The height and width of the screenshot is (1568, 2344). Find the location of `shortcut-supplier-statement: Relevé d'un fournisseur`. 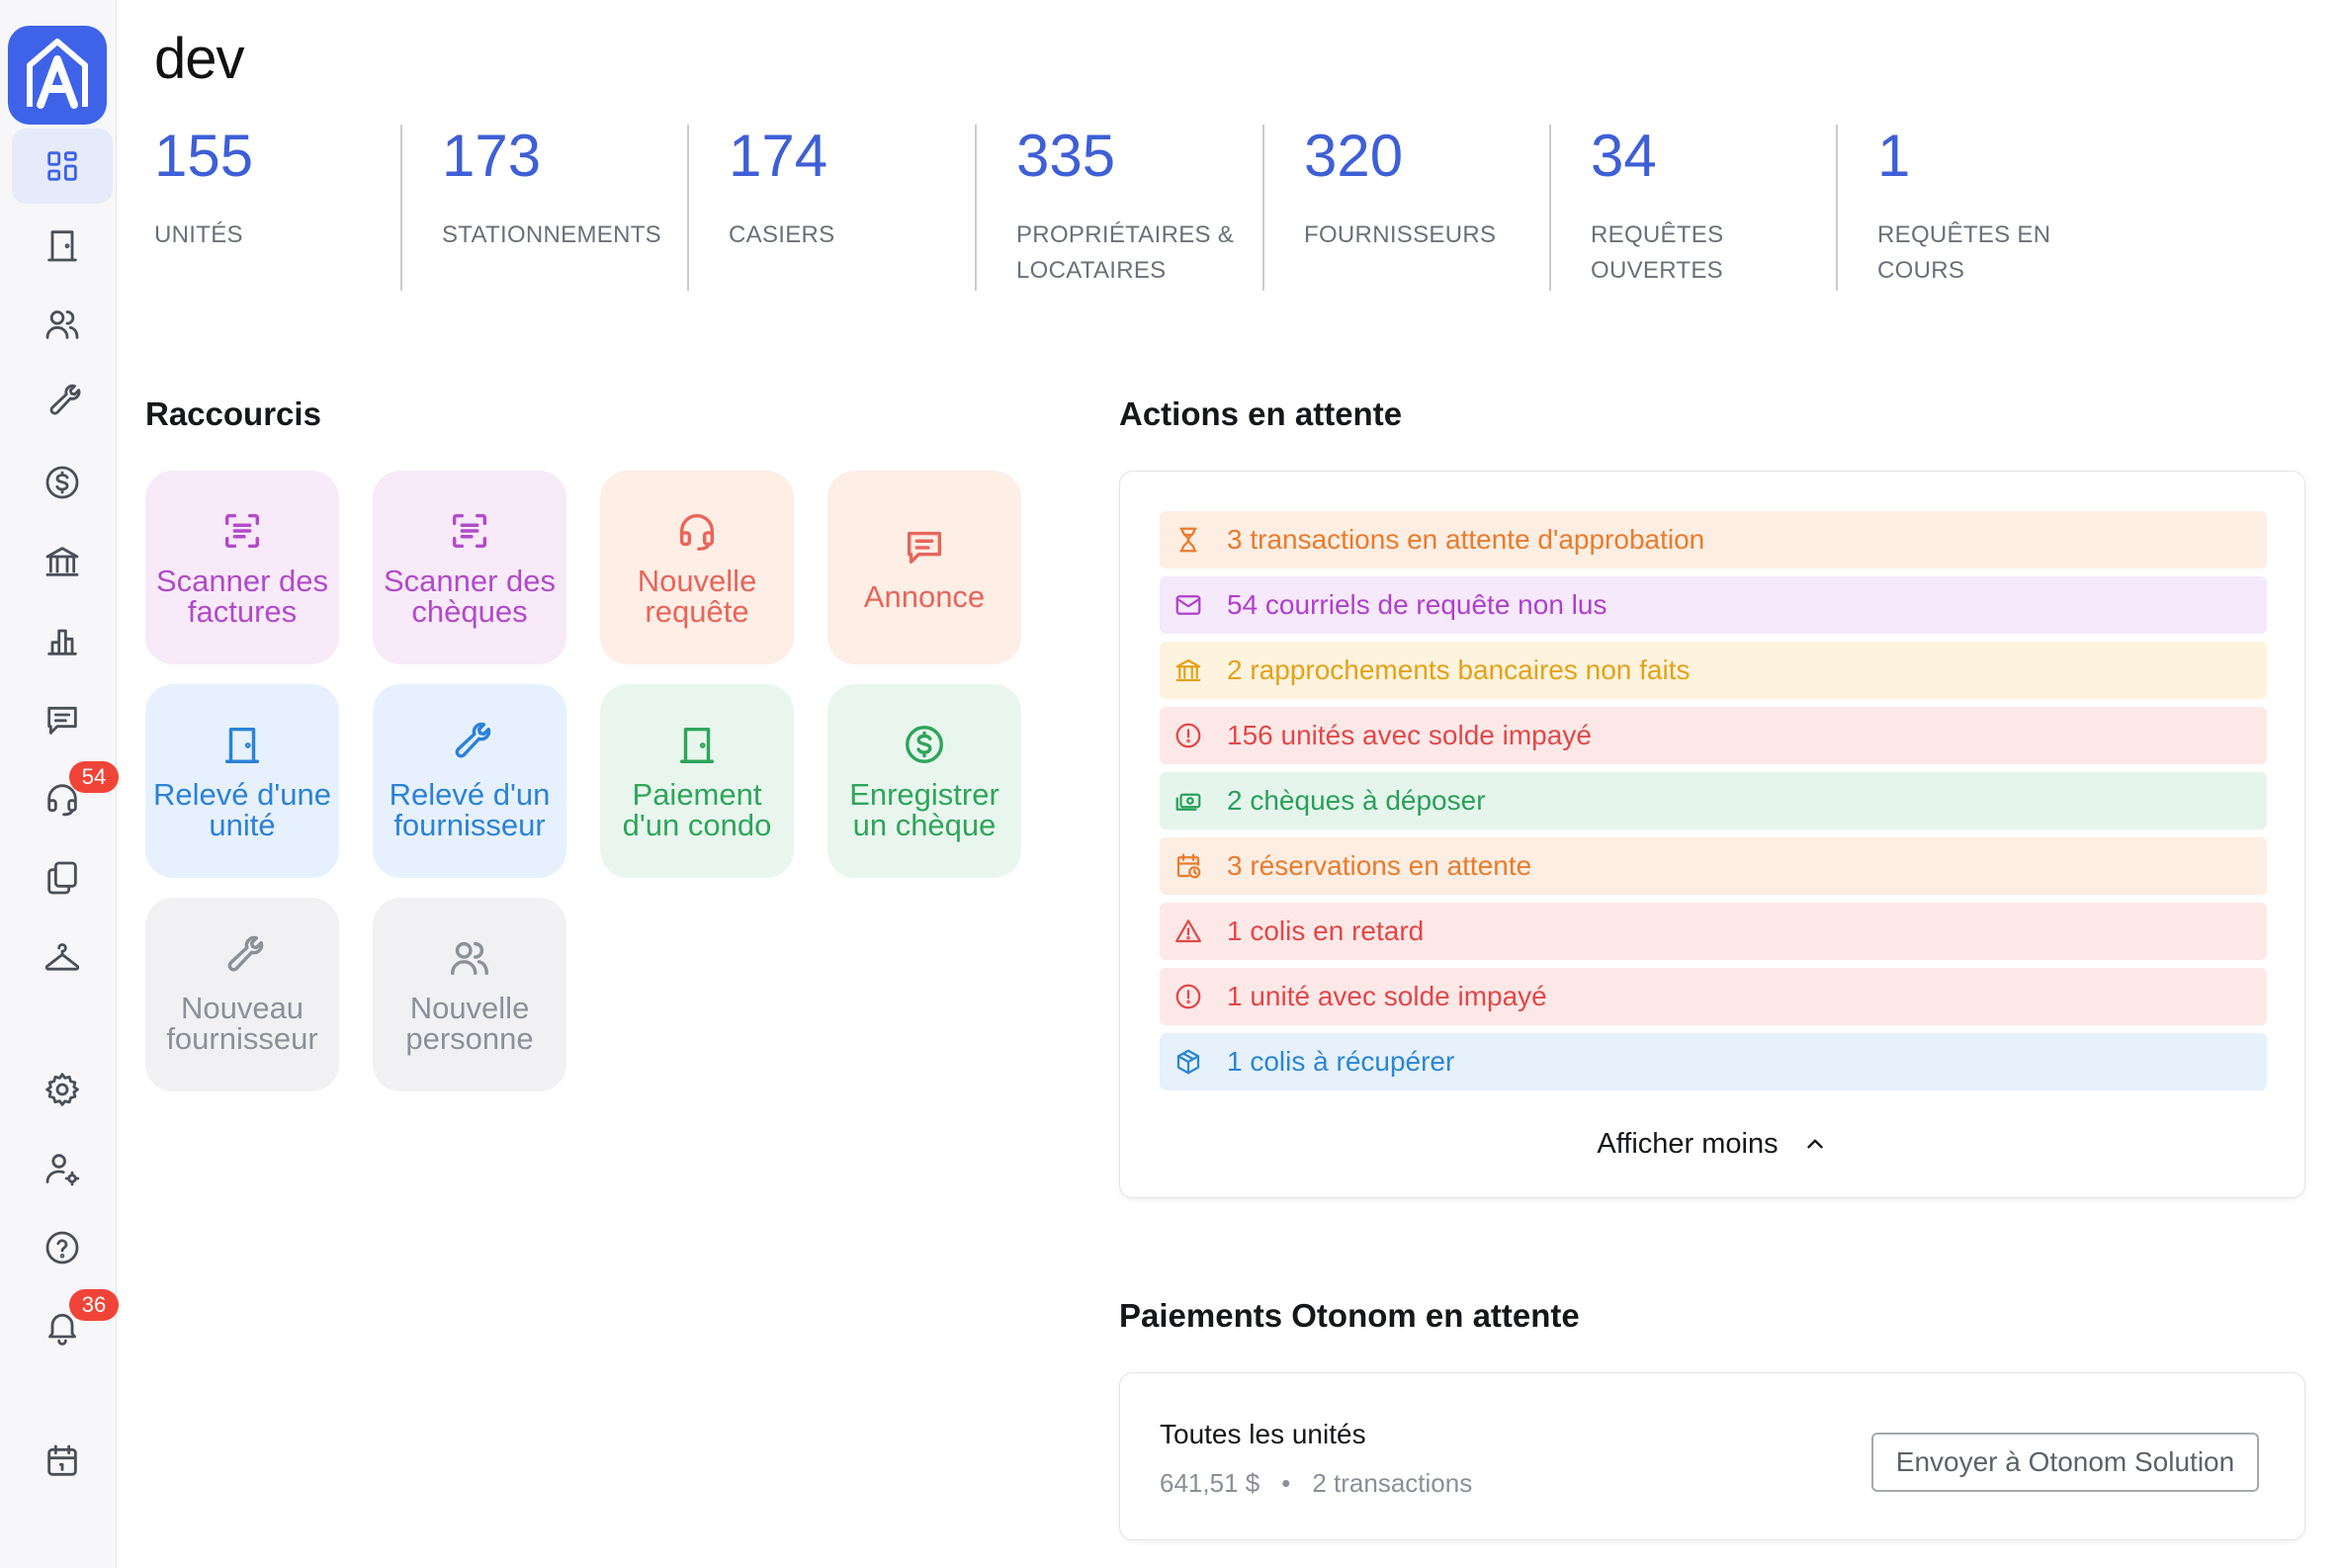

shortcut-supplier-statement: Relevé d'un fournisseur is located at coordinates (469, 781).